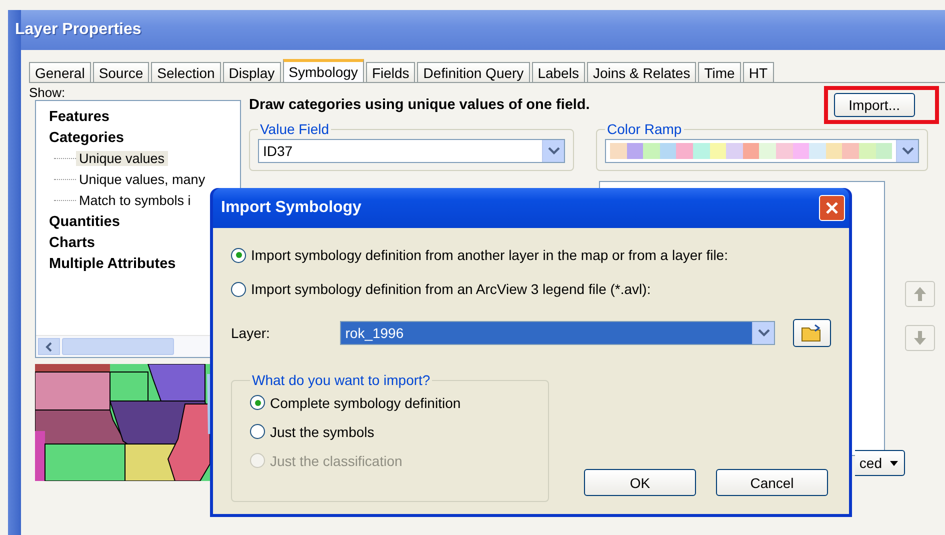 This screenshot has width=945, height=535. I want to click on tab: HT, so click(758, 72).